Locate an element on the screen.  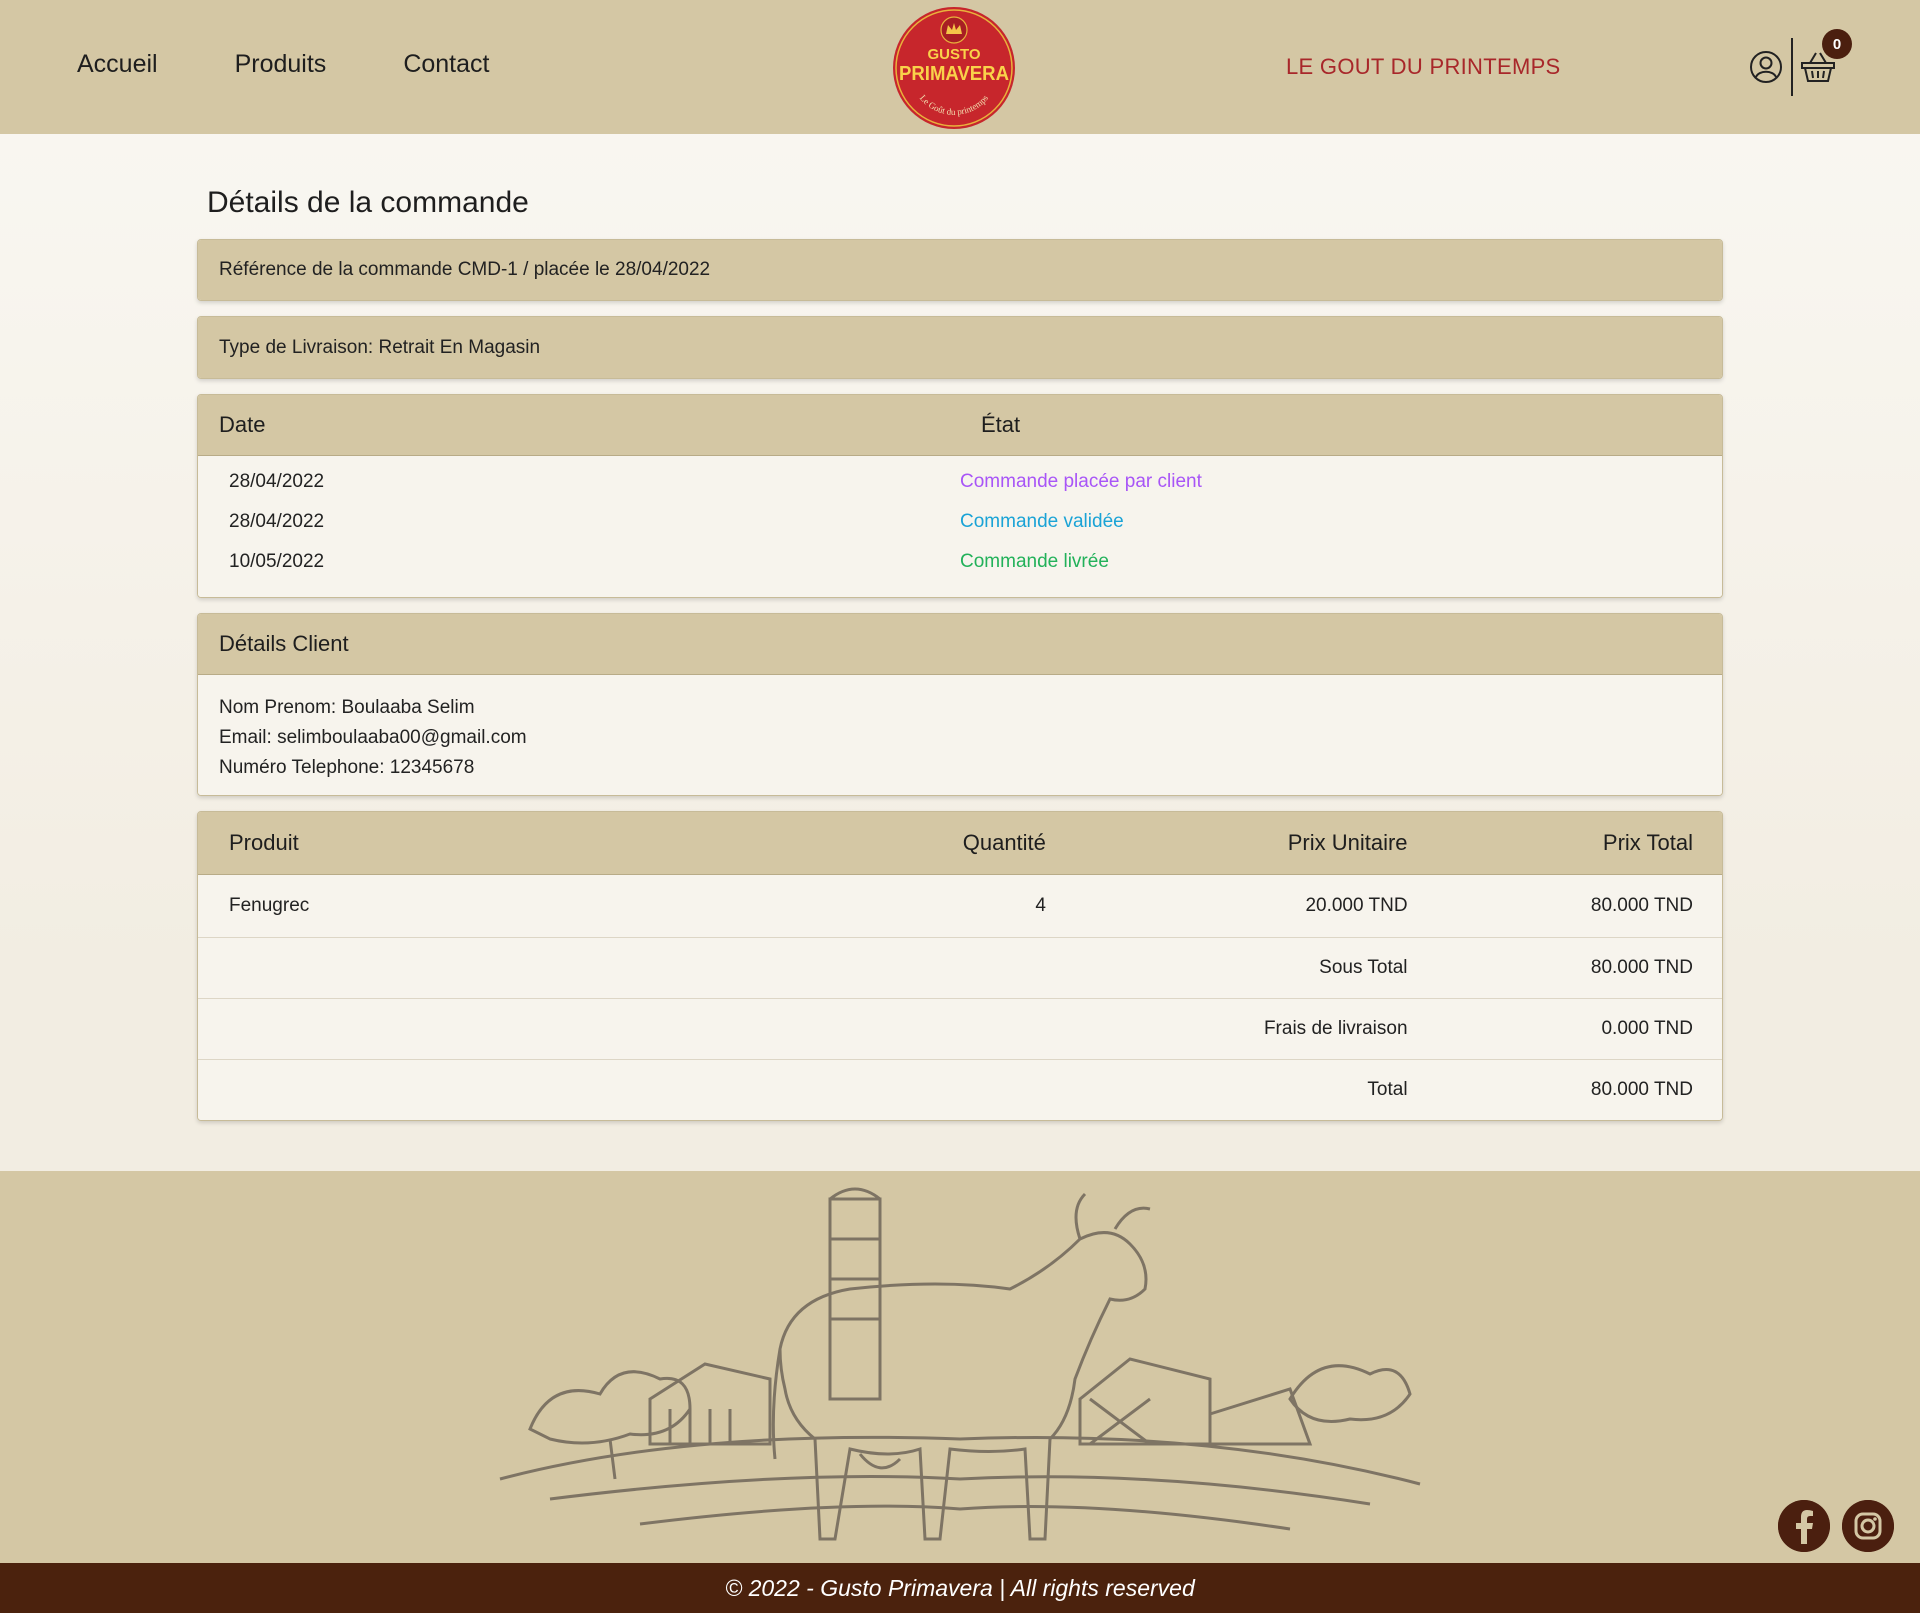
nav-accueil: Accueil is located at coordinates (117, 64).